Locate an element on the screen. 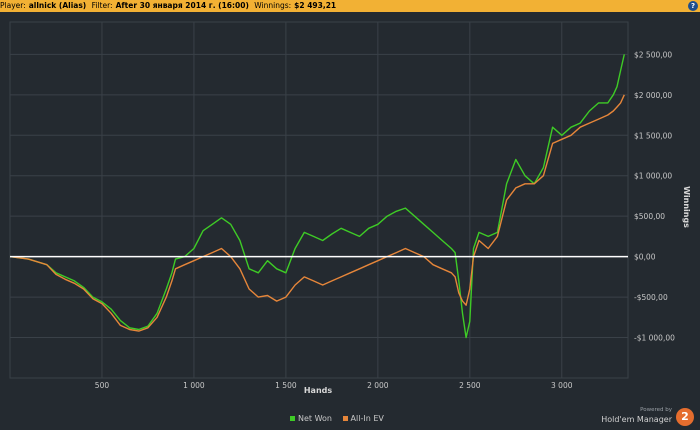 This screenshot has height=430, width=700. player-label: Player: is located at coordinates (13, 5).